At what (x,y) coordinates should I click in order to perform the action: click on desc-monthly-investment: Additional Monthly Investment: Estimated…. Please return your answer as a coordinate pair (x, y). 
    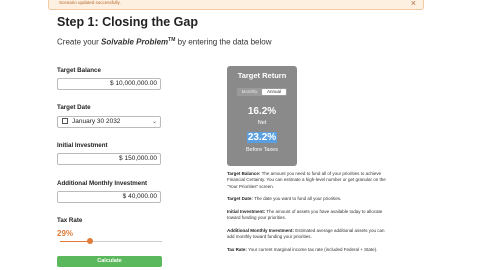
    Looking at the image, I should click on (307, 234).